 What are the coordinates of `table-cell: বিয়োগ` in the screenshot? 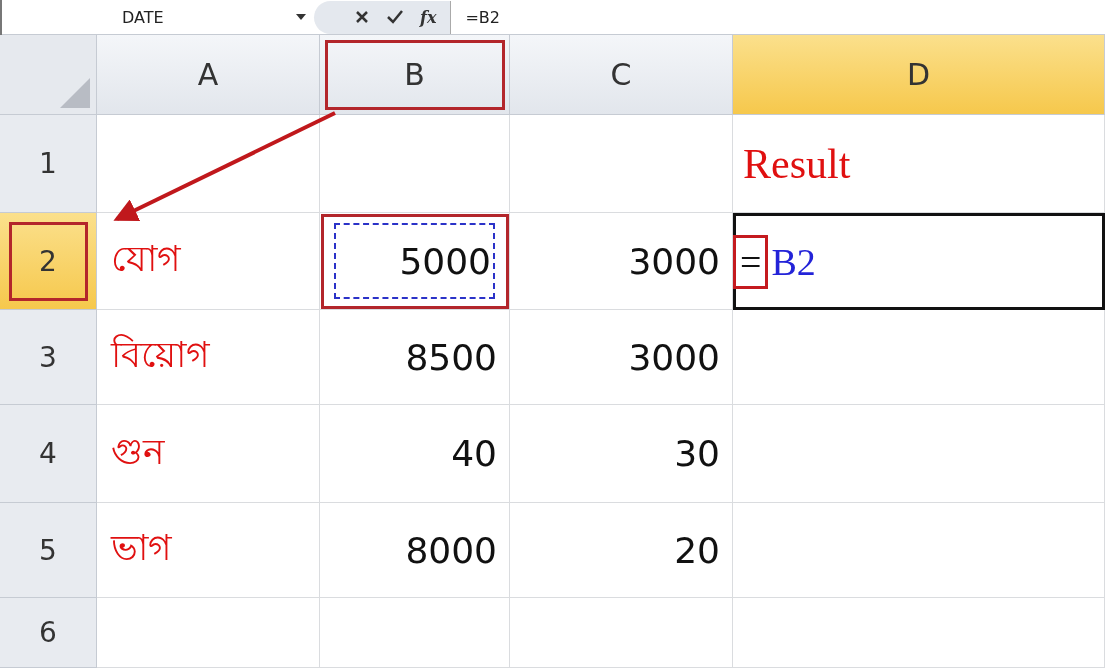 It's located at (208, 357).